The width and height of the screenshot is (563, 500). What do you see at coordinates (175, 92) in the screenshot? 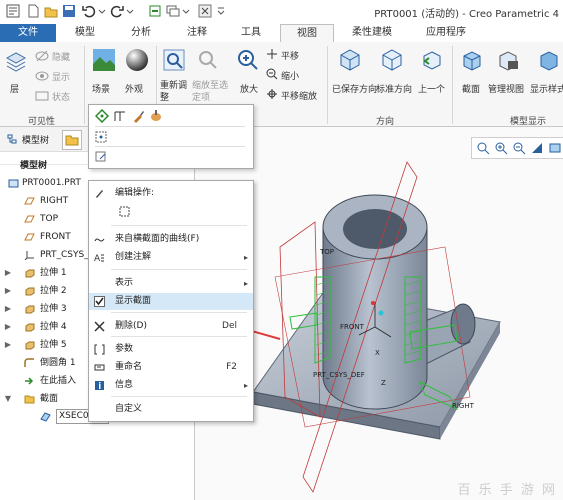
I see `refit-button: 重新调整` at bounding box center [175, 92].